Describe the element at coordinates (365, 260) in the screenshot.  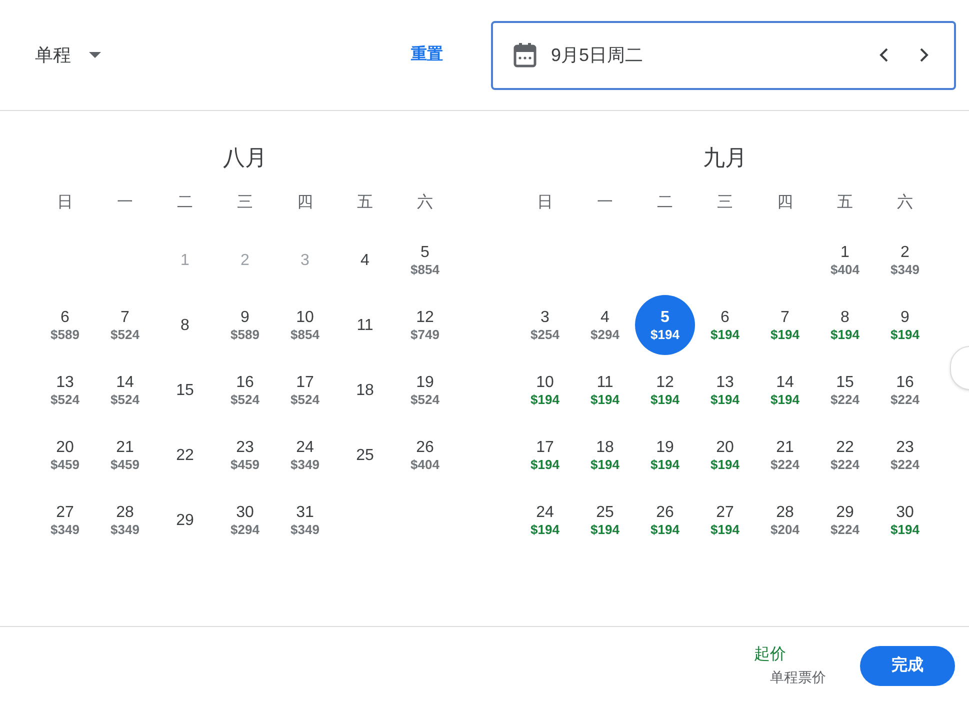
I see `calendar-day: 4` at that location.